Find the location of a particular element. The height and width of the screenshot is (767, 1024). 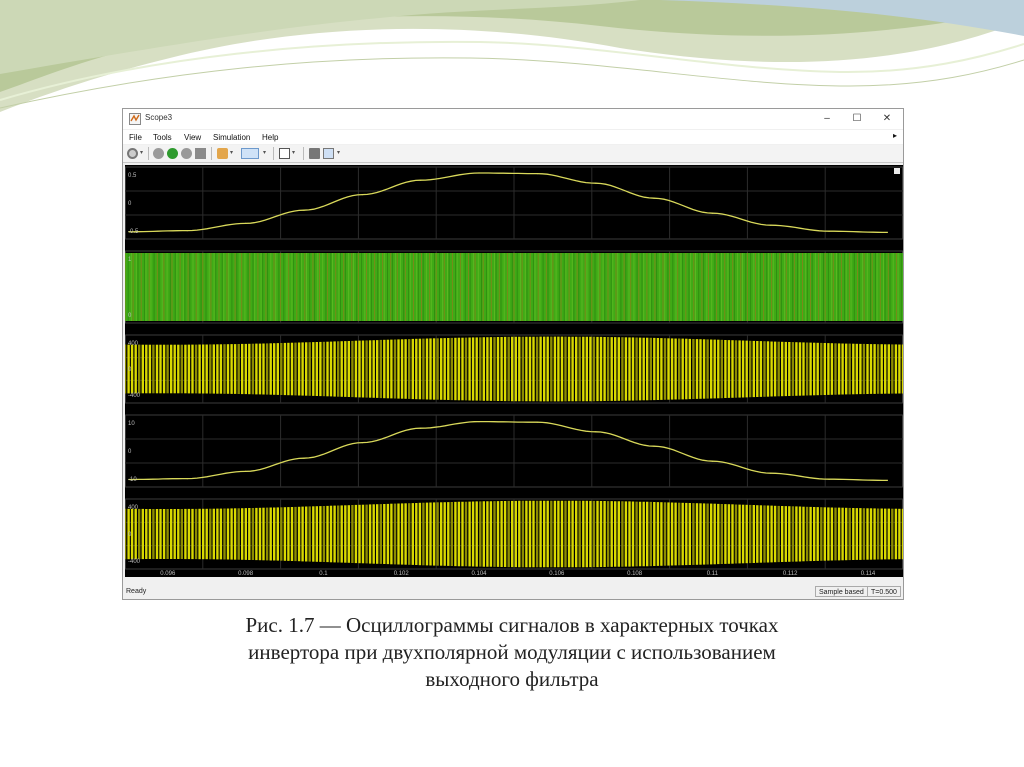

sample-mode: Sample based is located at coordinates (841, 591).